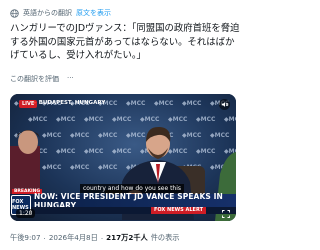  Describe the element at coordinates (47, 13) in the screenshot. I see `translation-label: 英語からの翻訳` at that location.